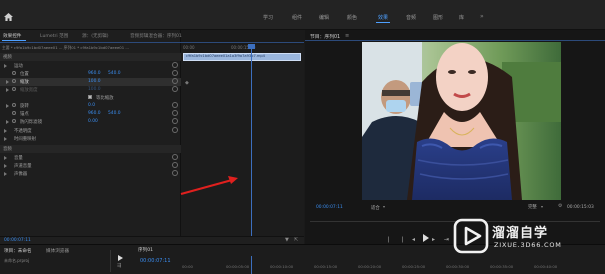 The width and height of the screenshot is (605, 274). I want to click on position-row: 位置 960.0 540.0, so click(90, 74).